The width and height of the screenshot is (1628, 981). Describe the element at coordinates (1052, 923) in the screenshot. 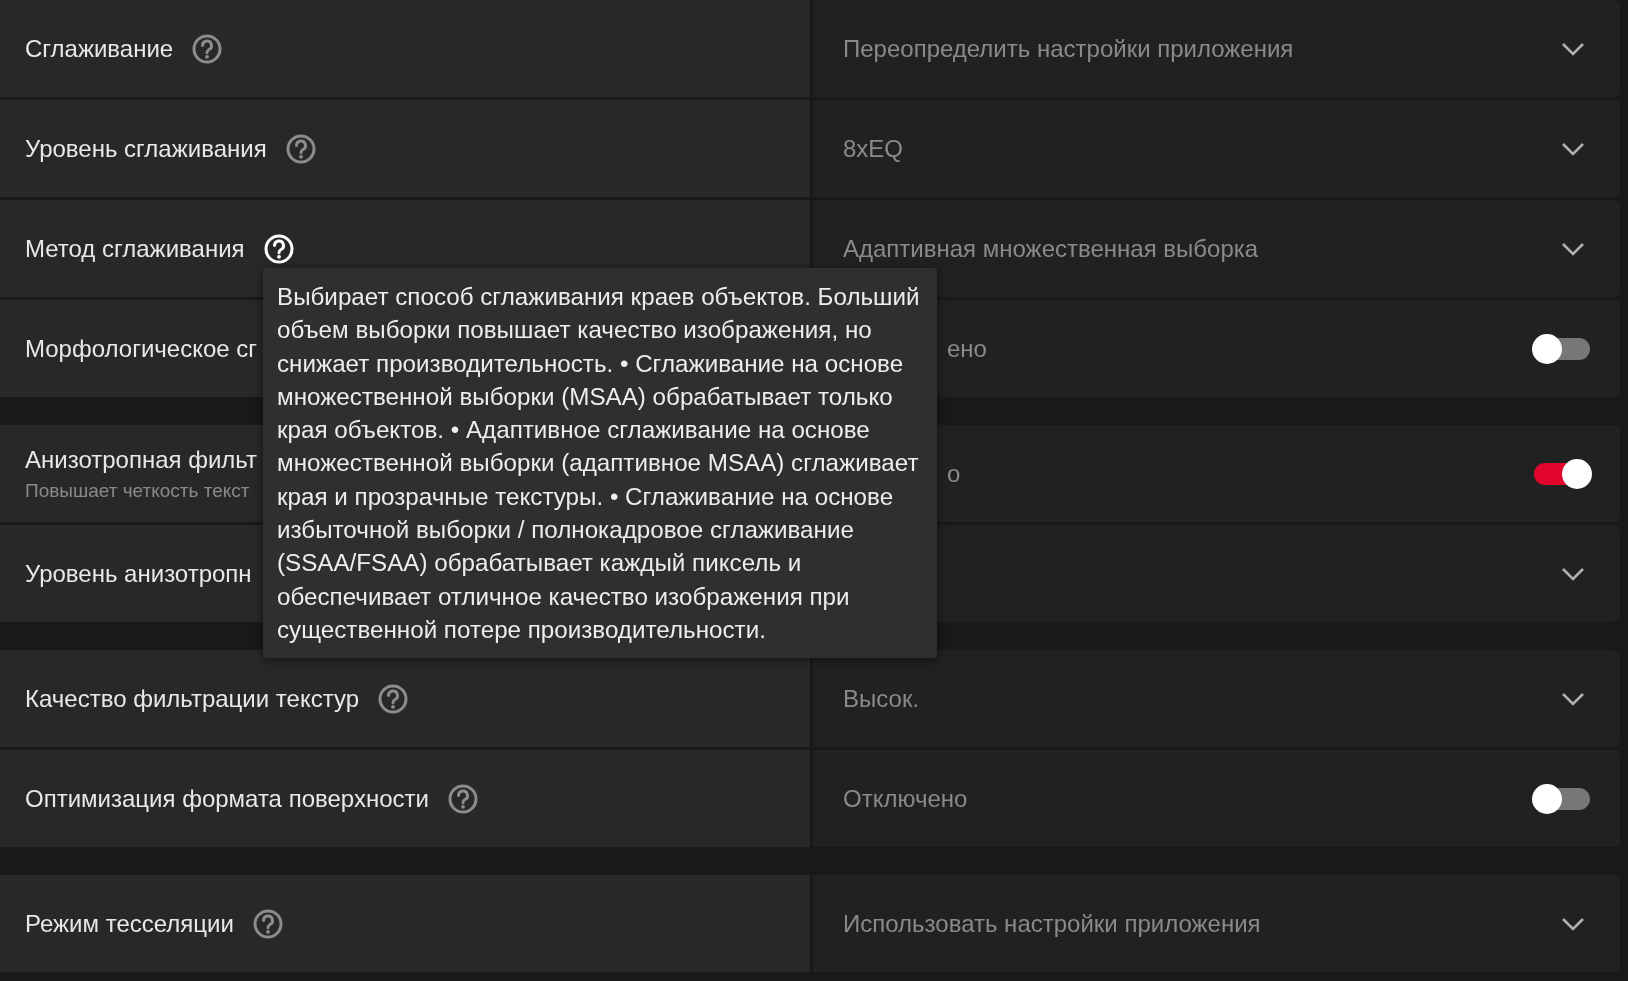

I see `setting-value: Использовать настройки приложения` at that location.